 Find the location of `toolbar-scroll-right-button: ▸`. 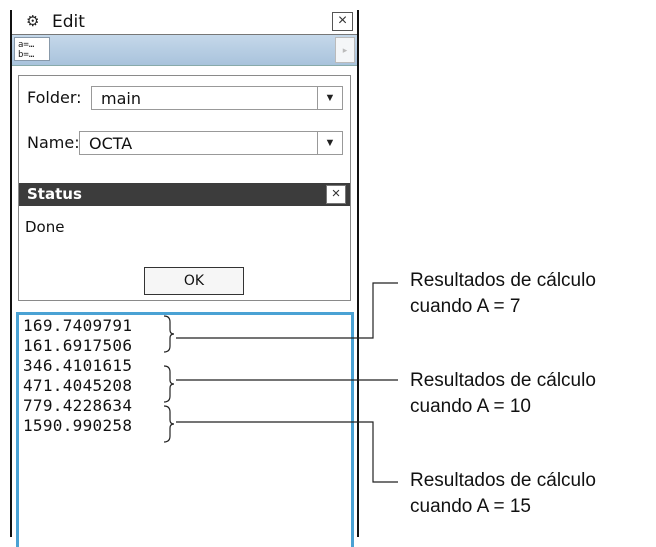

toolbar-scroll-right-button: ▸ is located at coordinates (345, 50).